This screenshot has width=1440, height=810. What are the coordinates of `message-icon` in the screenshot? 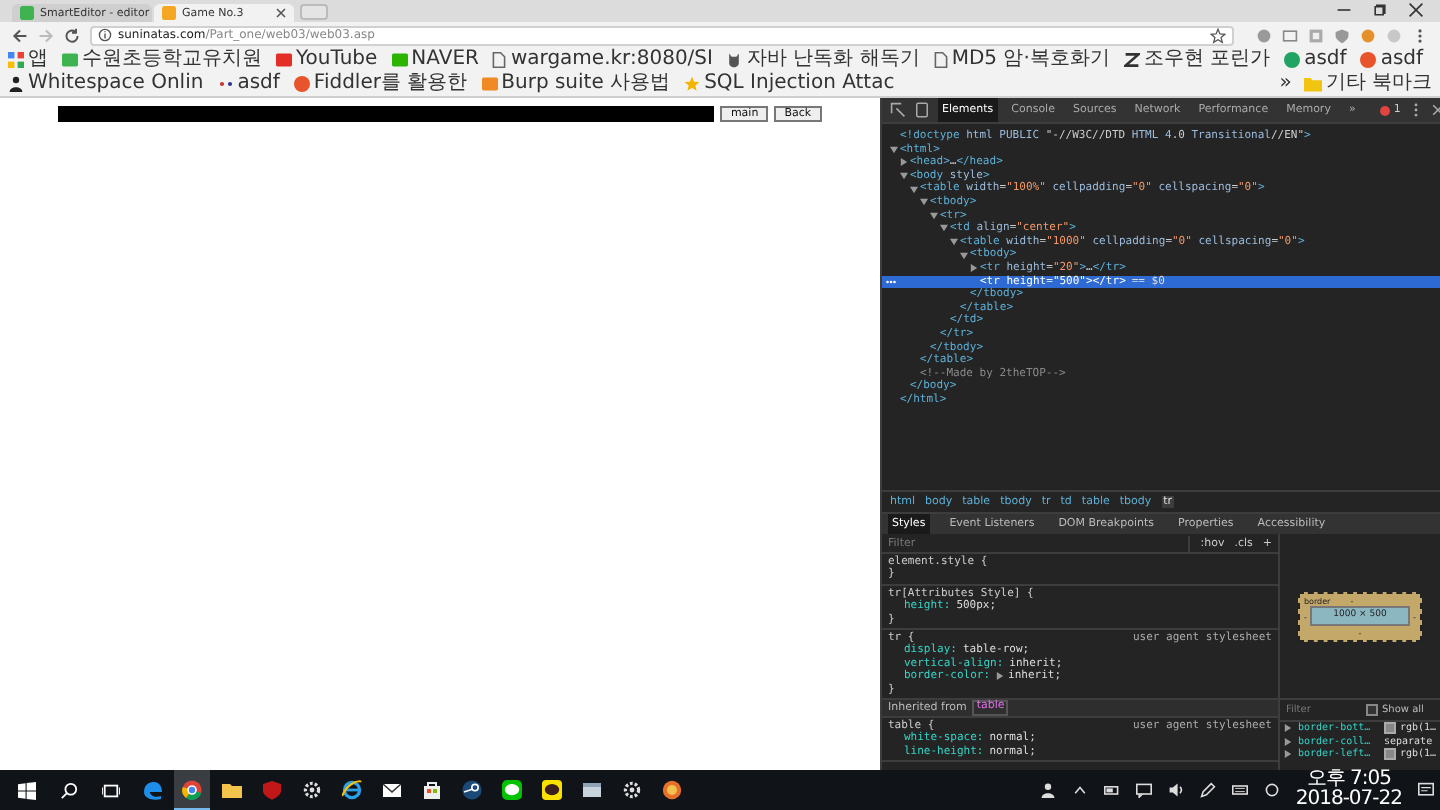 It's located at (1143, 790).